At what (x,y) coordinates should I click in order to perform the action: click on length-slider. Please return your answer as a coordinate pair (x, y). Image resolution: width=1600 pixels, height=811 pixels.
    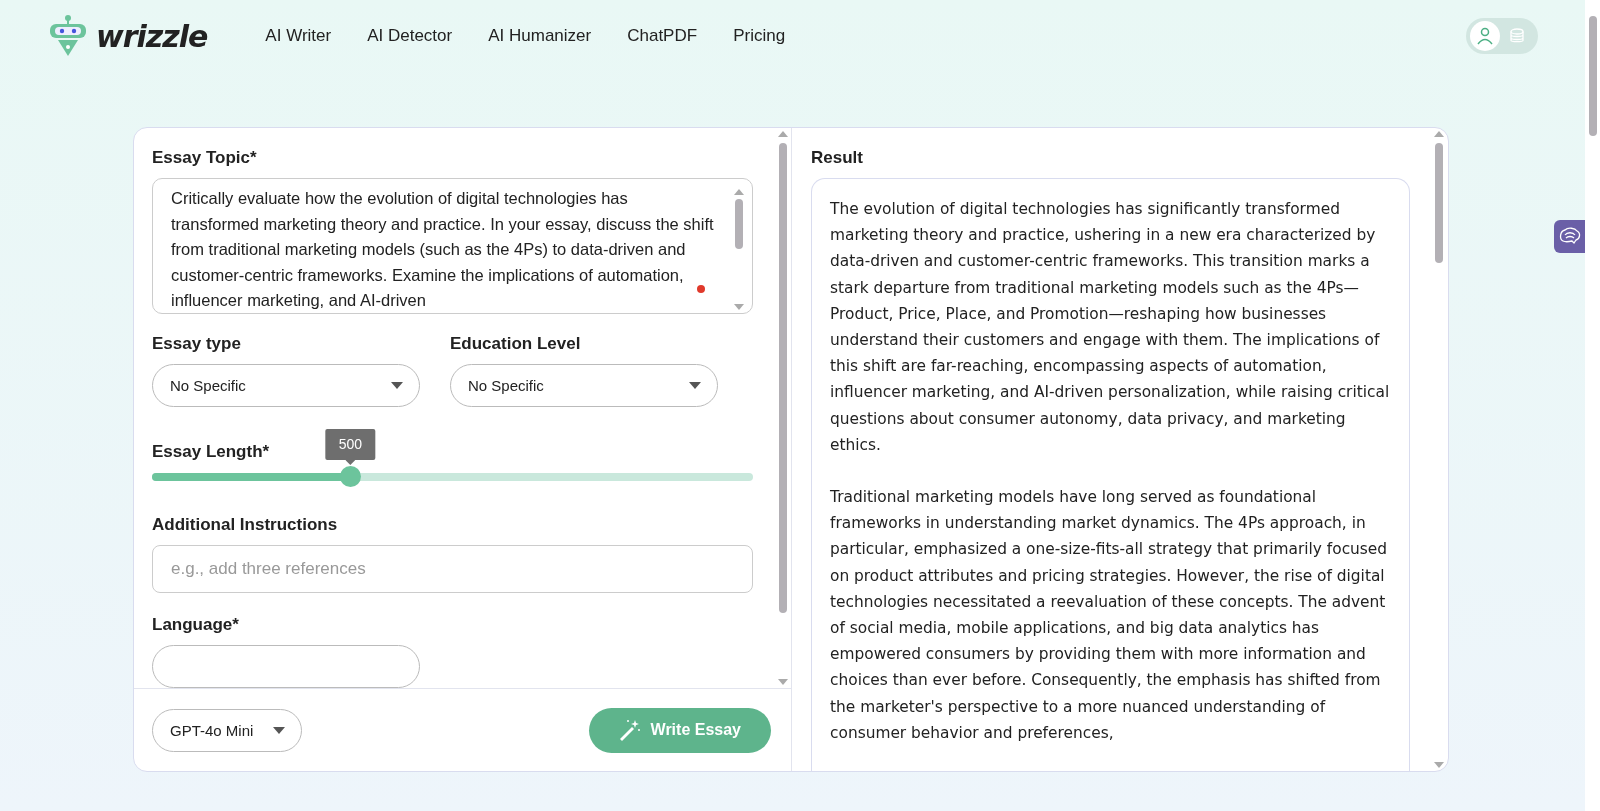
    Looking at the image, I should click on (452, 475).